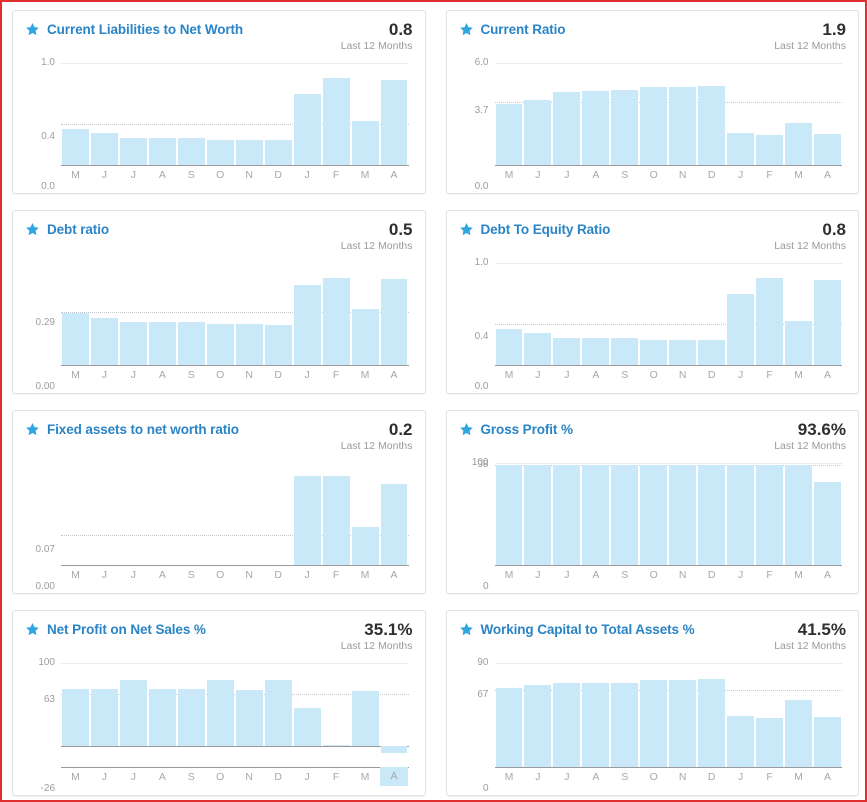  I want to click on card-title: Debt ratio, so click(78, 229).